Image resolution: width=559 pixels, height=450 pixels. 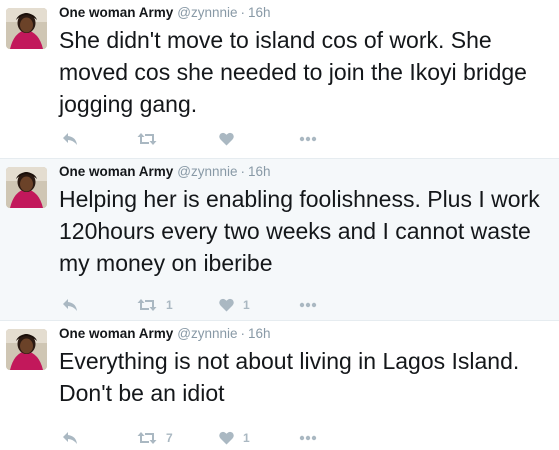 What do you see at coordinates (169, 438) in the screenshot?
I see `retweet-count: 7` at bounding box center [169, 438].